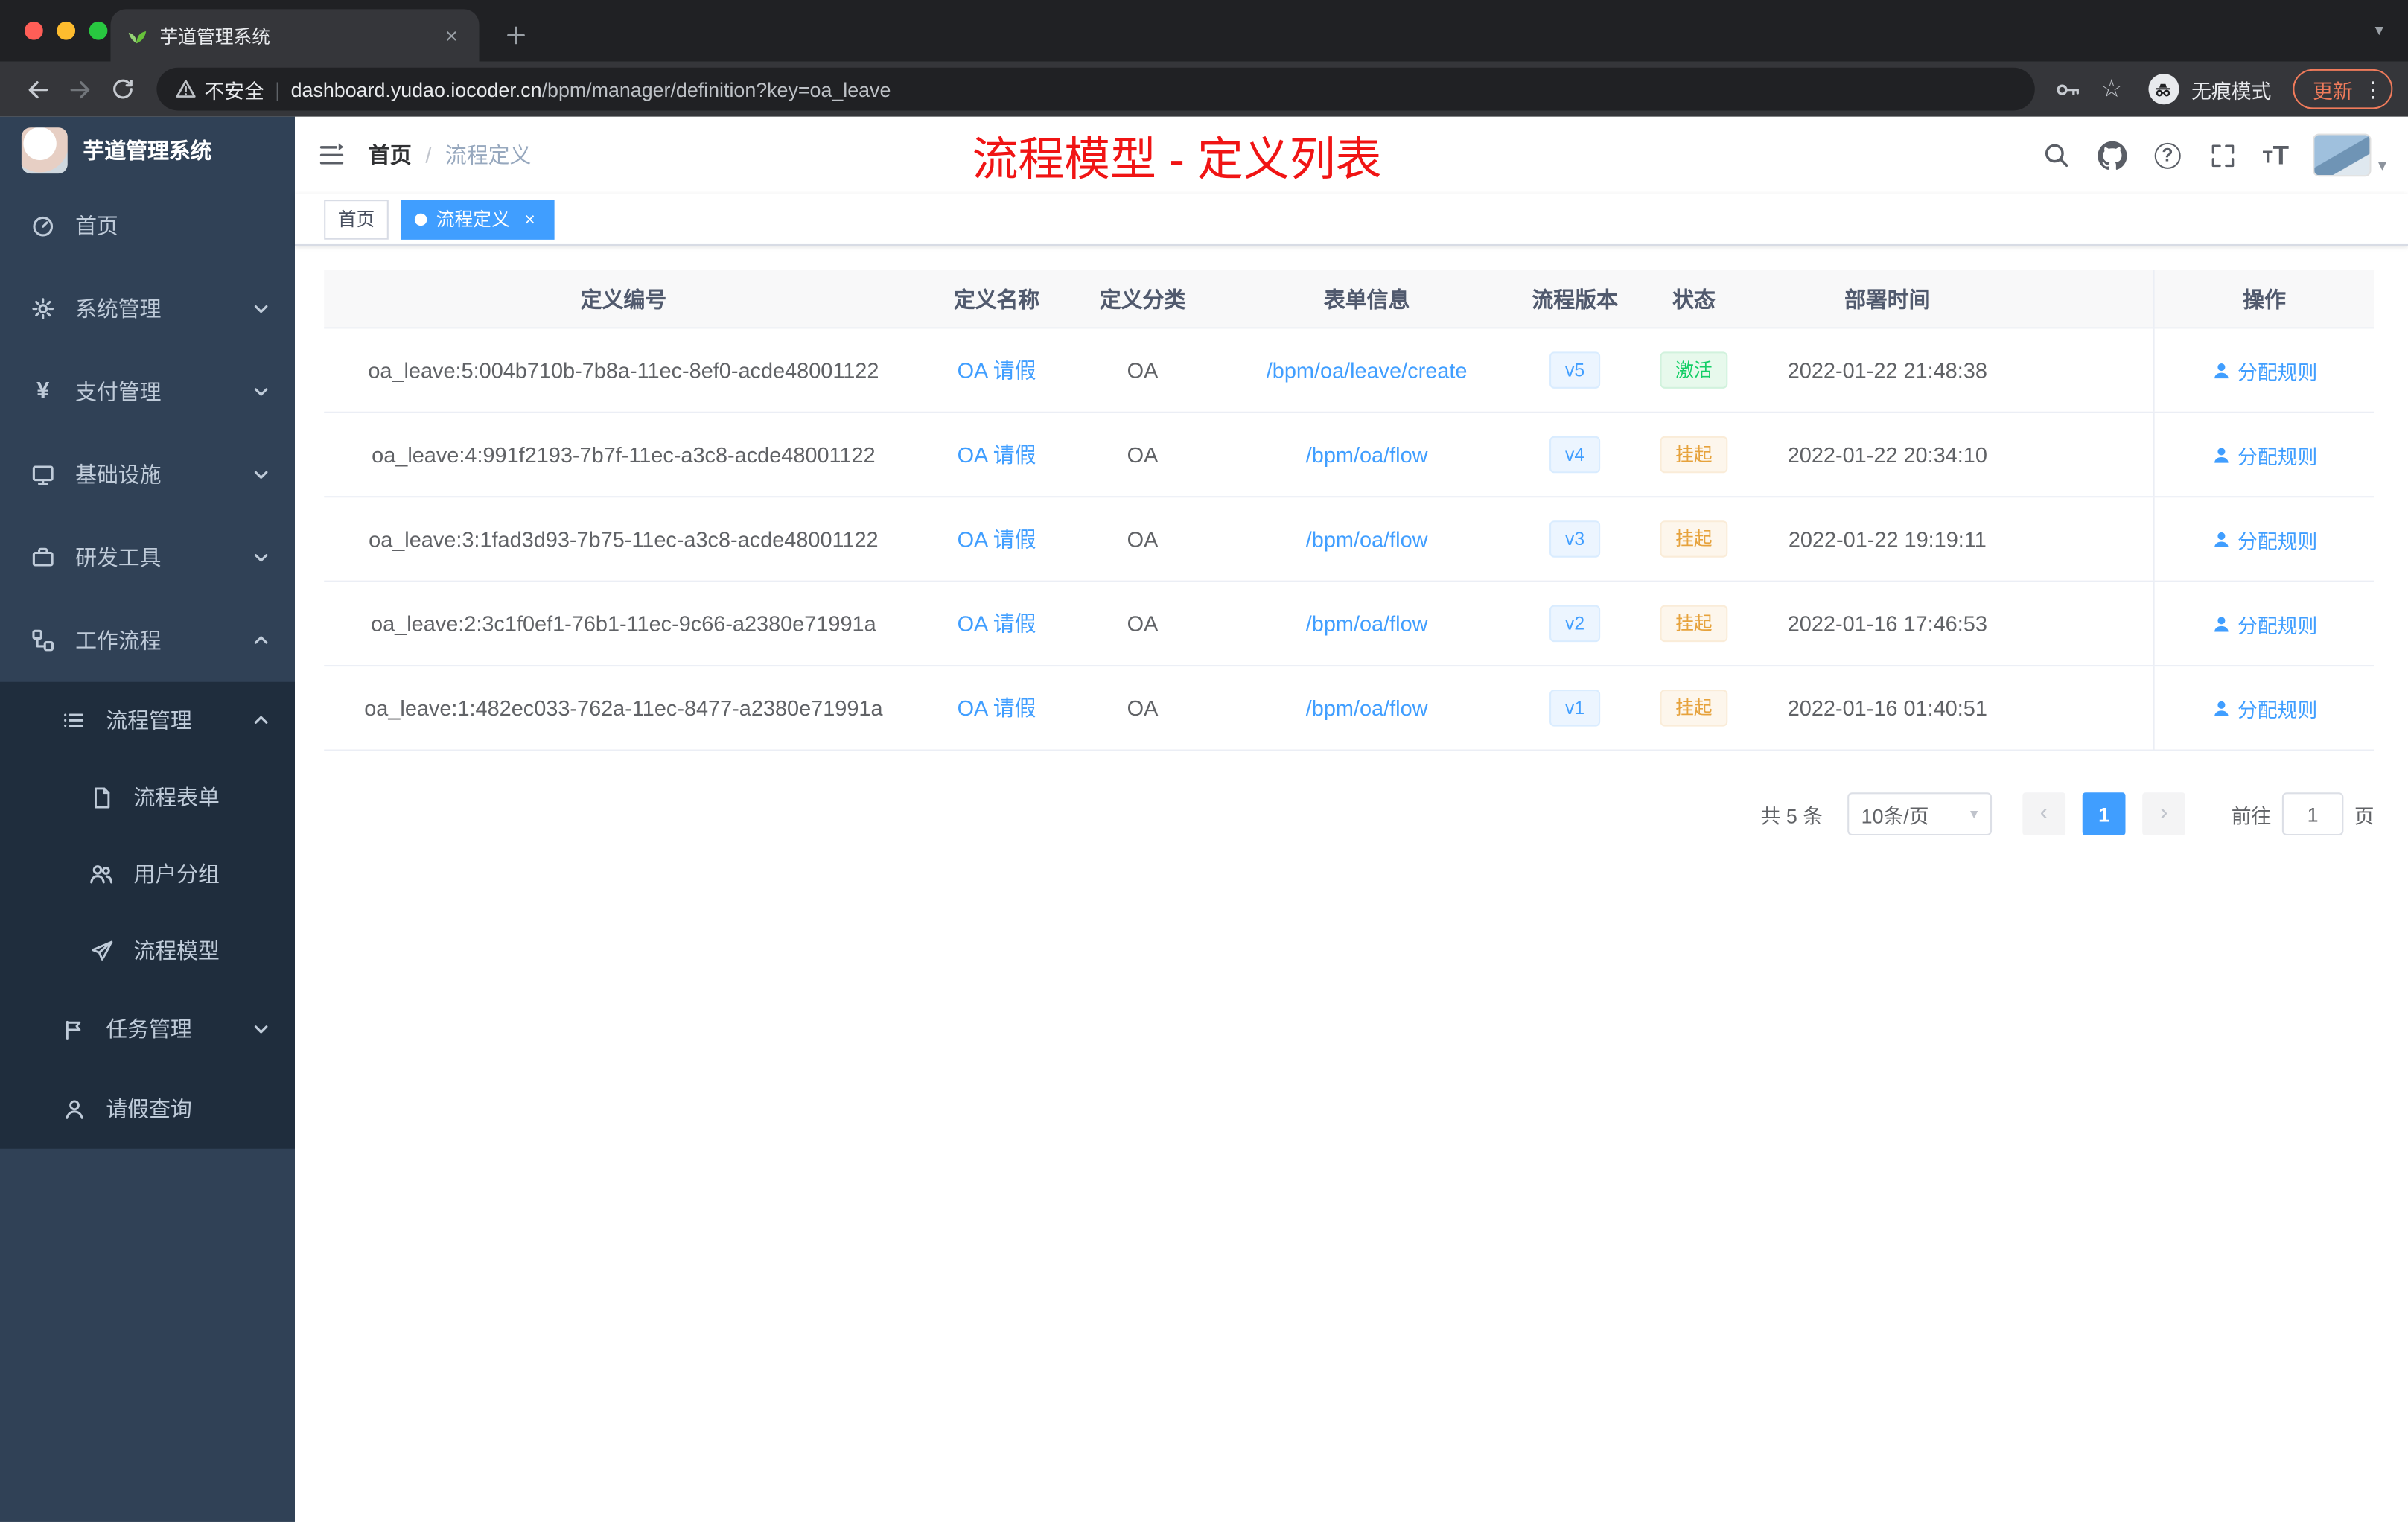 Image resolution: width=2408 pixels, height=1522 pixels. What do you see at coordinates (79, 89) in the screenshot?
I see `forward-icon` at bounding box center [79, 89].